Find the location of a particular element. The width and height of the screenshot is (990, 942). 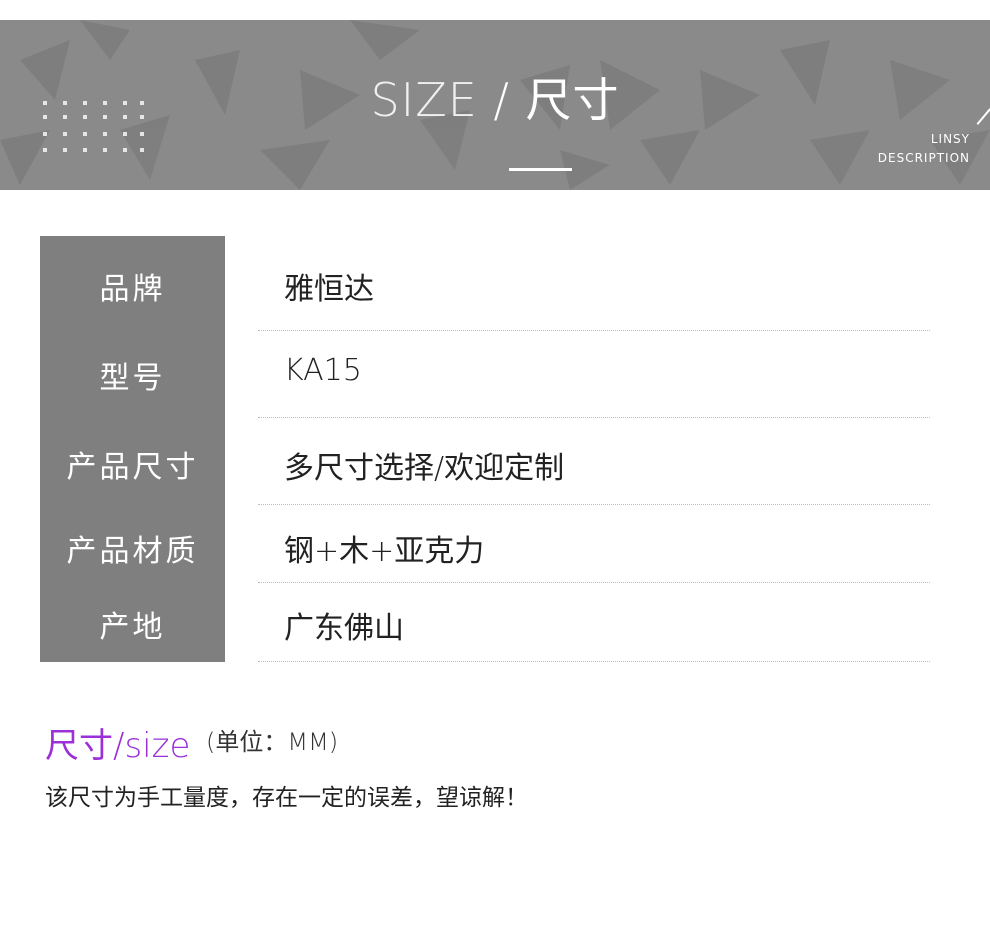

spec-value-origin: 广东佛山 is located at coordinates (344, 628).